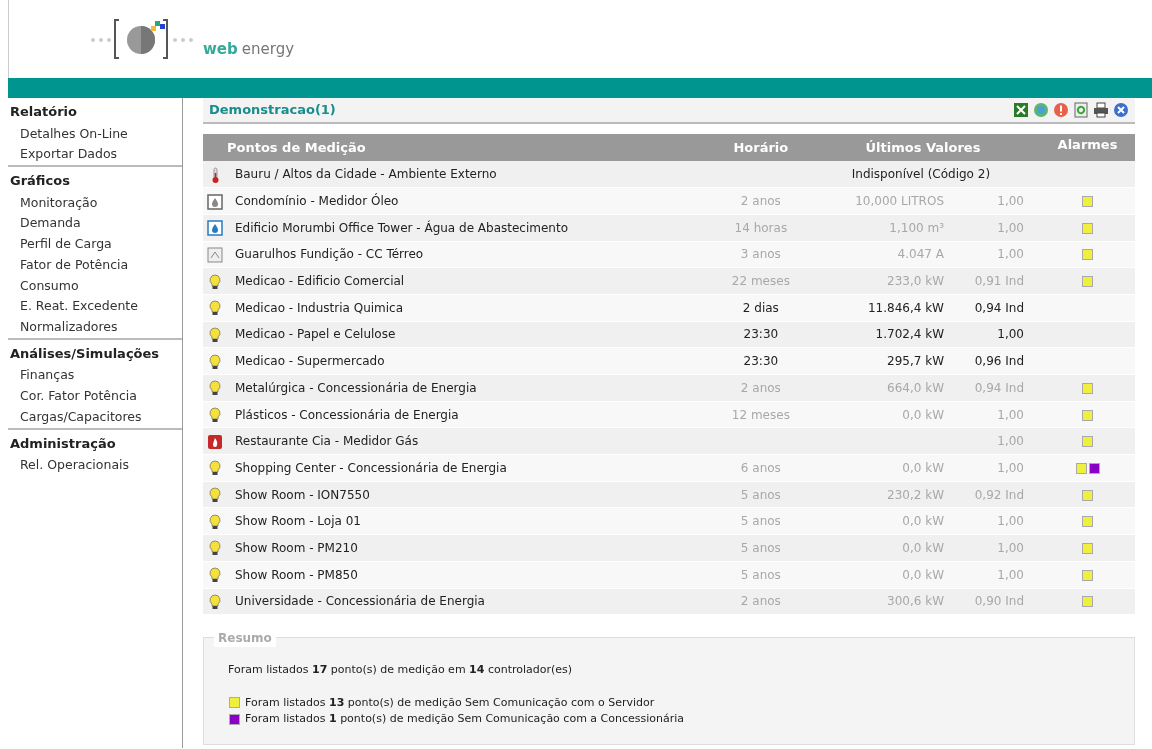 The image size is (1152, 749). I want to click on section-heading: Relatório, so click(43, 112).